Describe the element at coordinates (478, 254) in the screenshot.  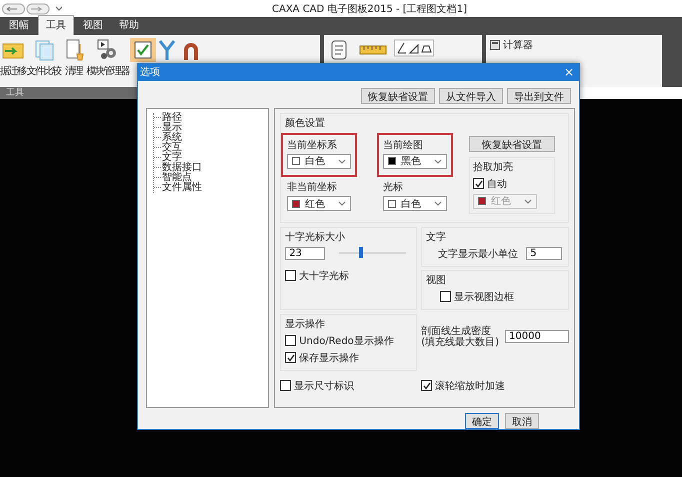
I see `field-label: 文字显示最小单位` at that location.